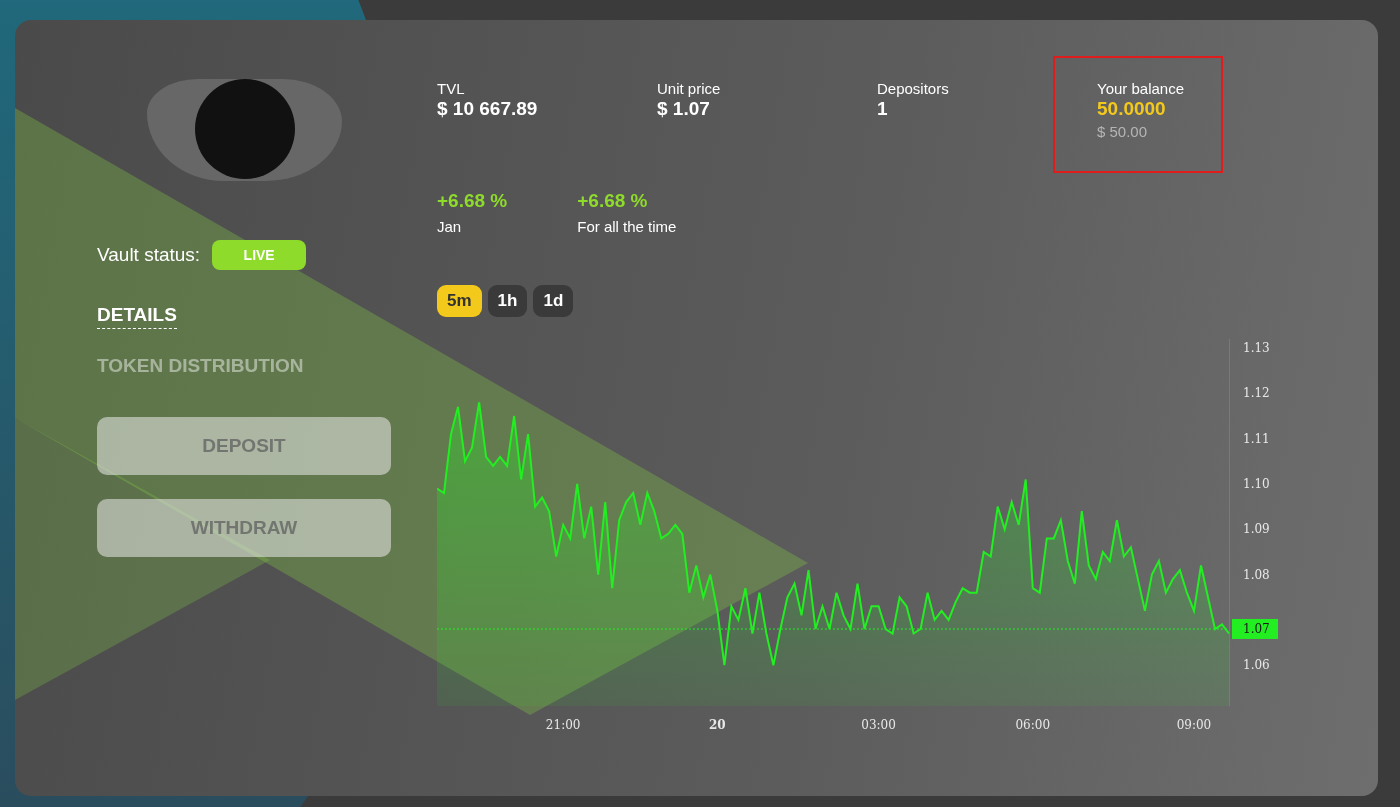 The width and height of the screenshot is (1400, 807). I want to click on x-axis-label: 09:00, so click(1194, 725).